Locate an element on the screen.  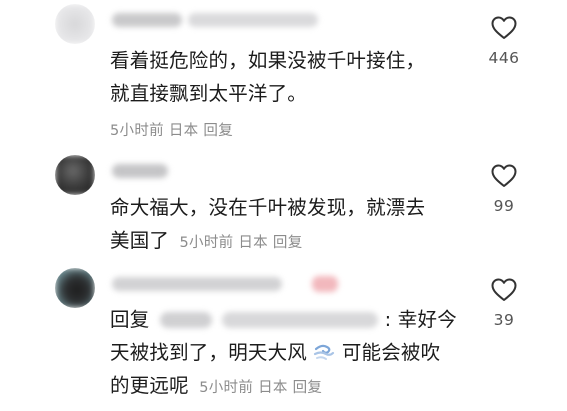
like-button: 39 is located at coordinates (504, 303).